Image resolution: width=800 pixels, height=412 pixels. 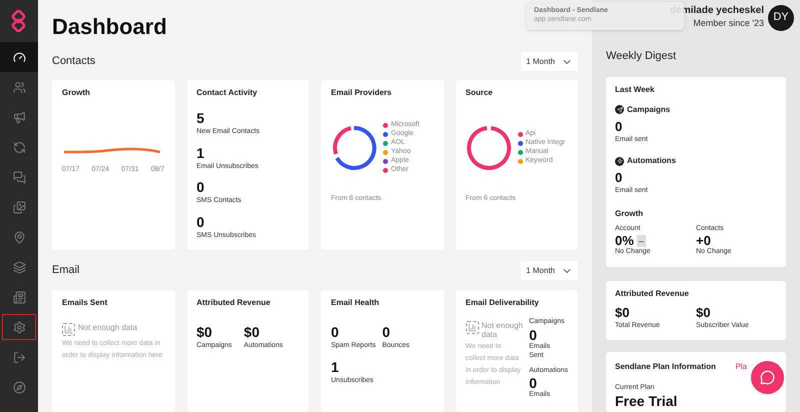 I want to click on change-badge: –, so click(x=641, y=240).